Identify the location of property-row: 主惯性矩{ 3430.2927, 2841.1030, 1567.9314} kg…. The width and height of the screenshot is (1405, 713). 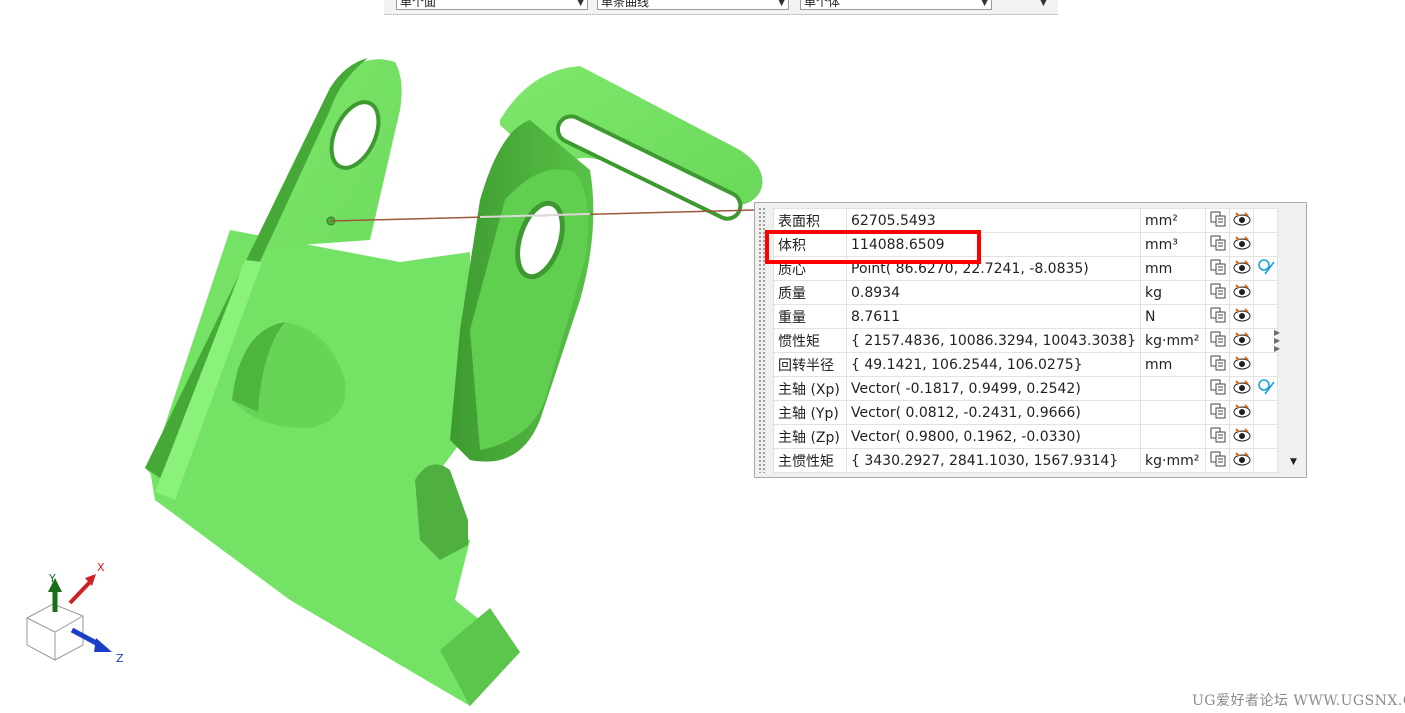
(1026, 460).